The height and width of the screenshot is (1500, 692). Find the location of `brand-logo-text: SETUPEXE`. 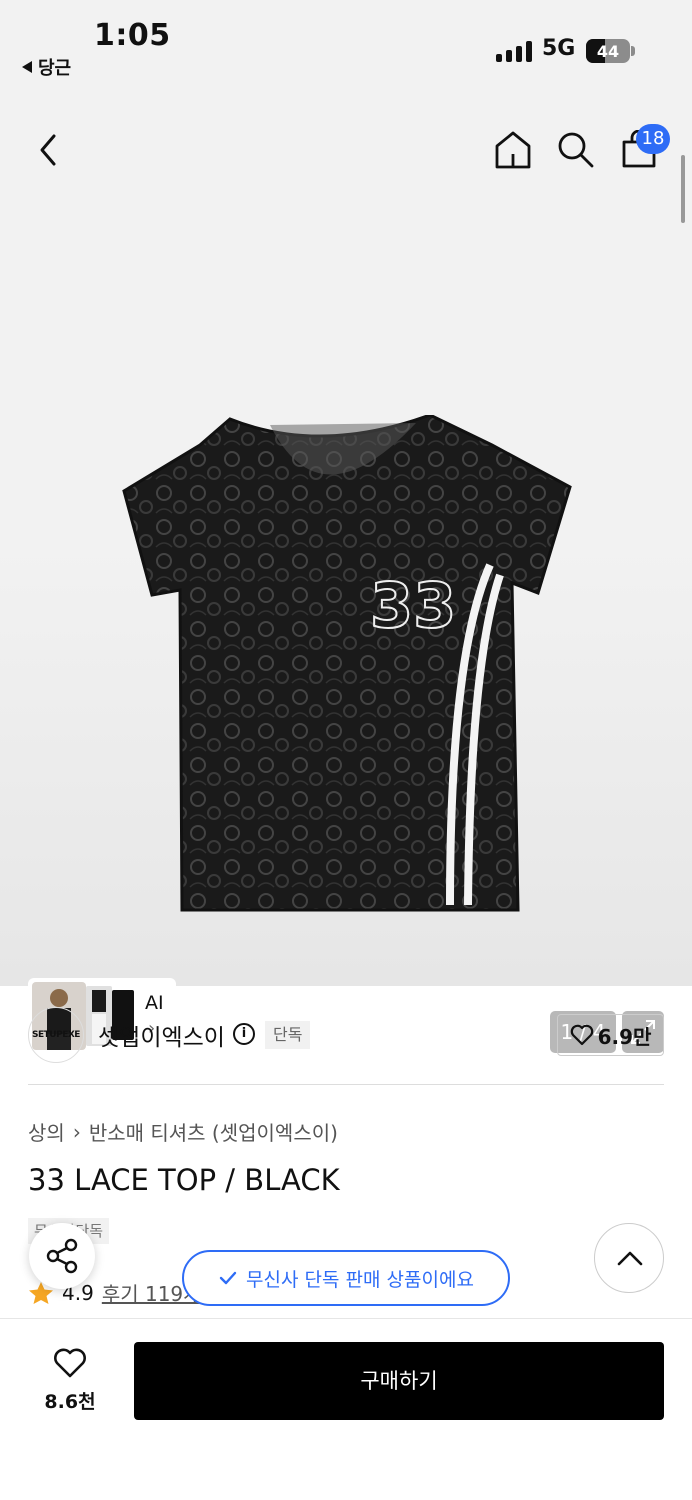

brand-logo-text: SETUPEXE is located at coordinates (56, 1035).